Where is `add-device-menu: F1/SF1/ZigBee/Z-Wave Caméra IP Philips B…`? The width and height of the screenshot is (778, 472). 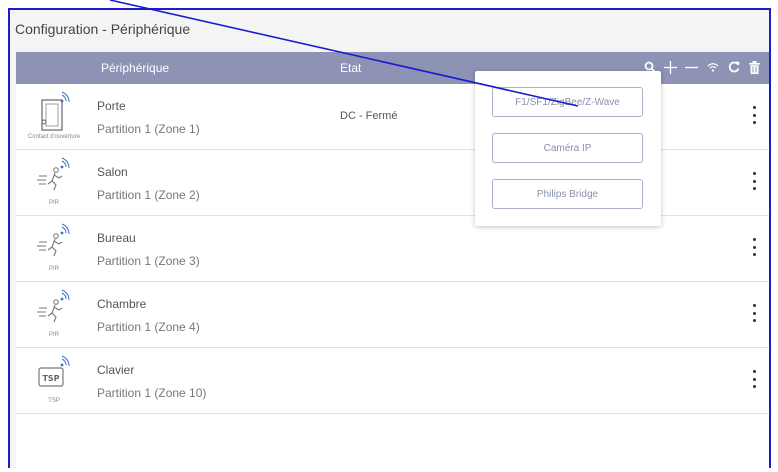 add-device-menu: F1/SF1/ZigBee/Z-Wave Caméra IP Philips B… is located at coordinates (568, 148).